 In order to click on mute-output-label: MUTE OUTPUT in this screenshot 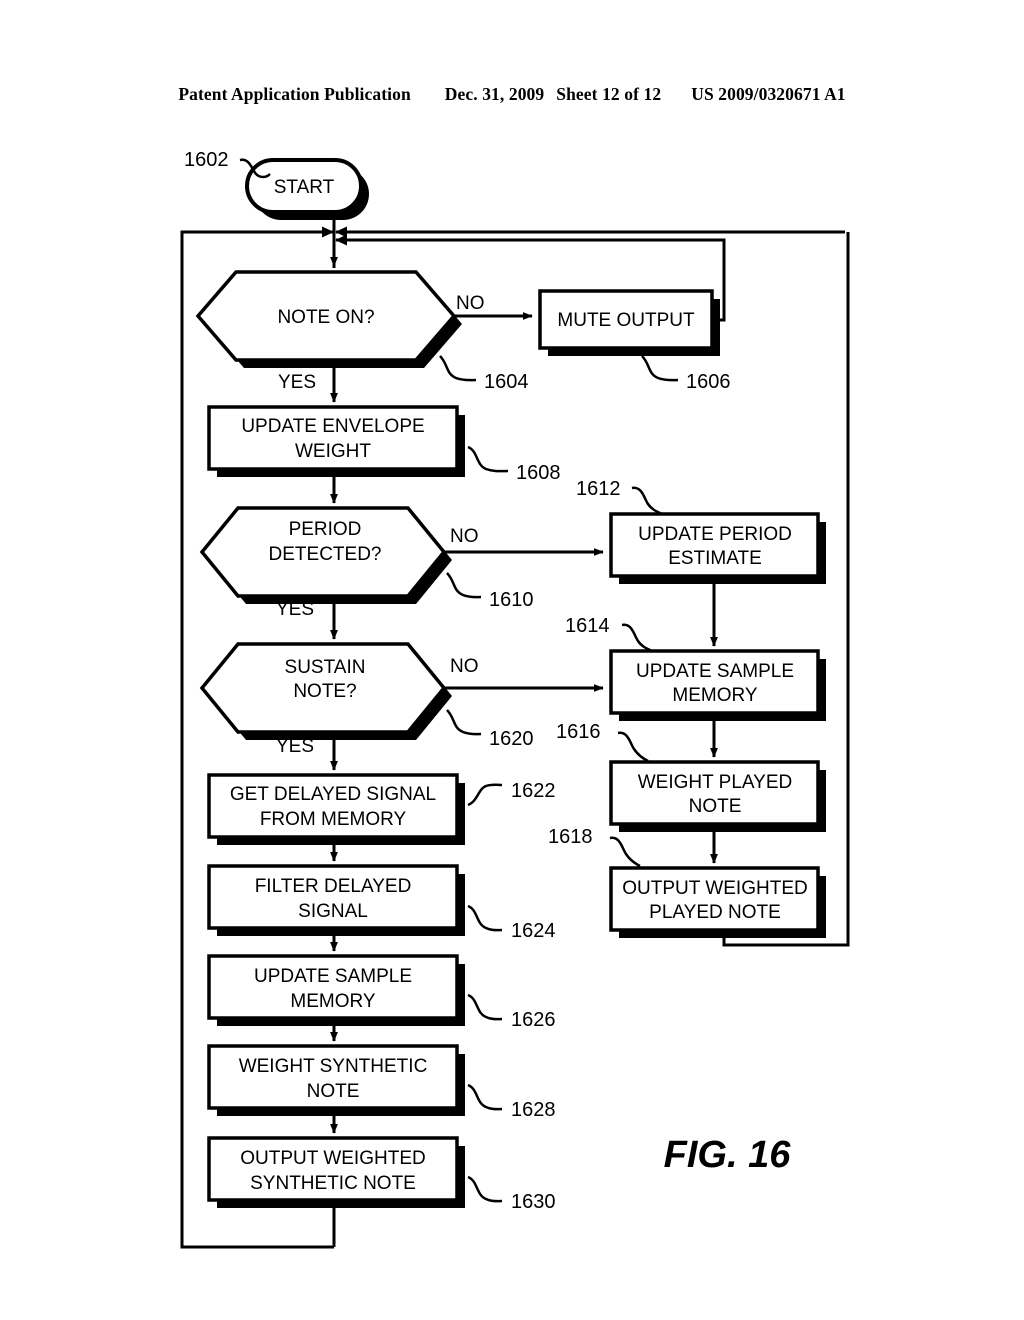, I will do `click(626, 320)`.